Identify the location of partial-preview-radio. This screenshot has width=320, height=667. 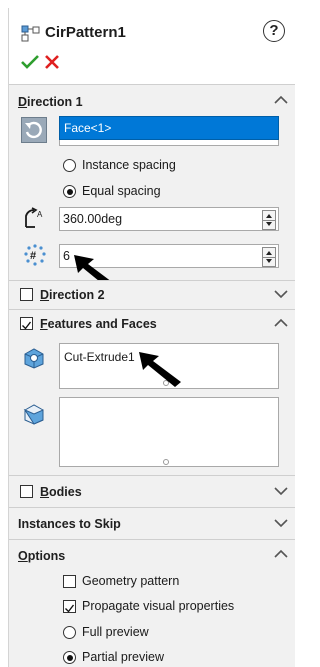
(69, 657).